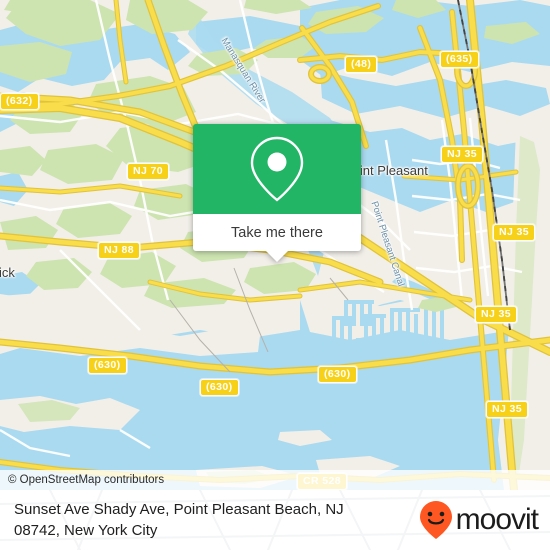 The width and height of the screenshot is (550, 550). I want to click on osm-attribution: © OpenStreetMap contributors, so click(275, 480).